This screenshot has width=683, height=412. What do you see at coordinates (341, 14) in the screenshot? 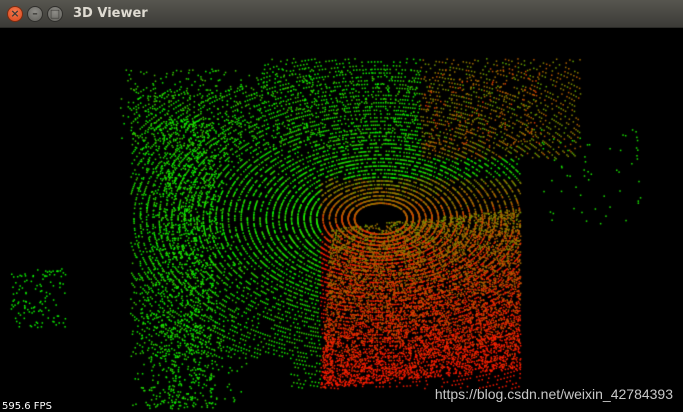
I see `title-bar: × – □ 3D Viewer` at bounding box center [341, 14].